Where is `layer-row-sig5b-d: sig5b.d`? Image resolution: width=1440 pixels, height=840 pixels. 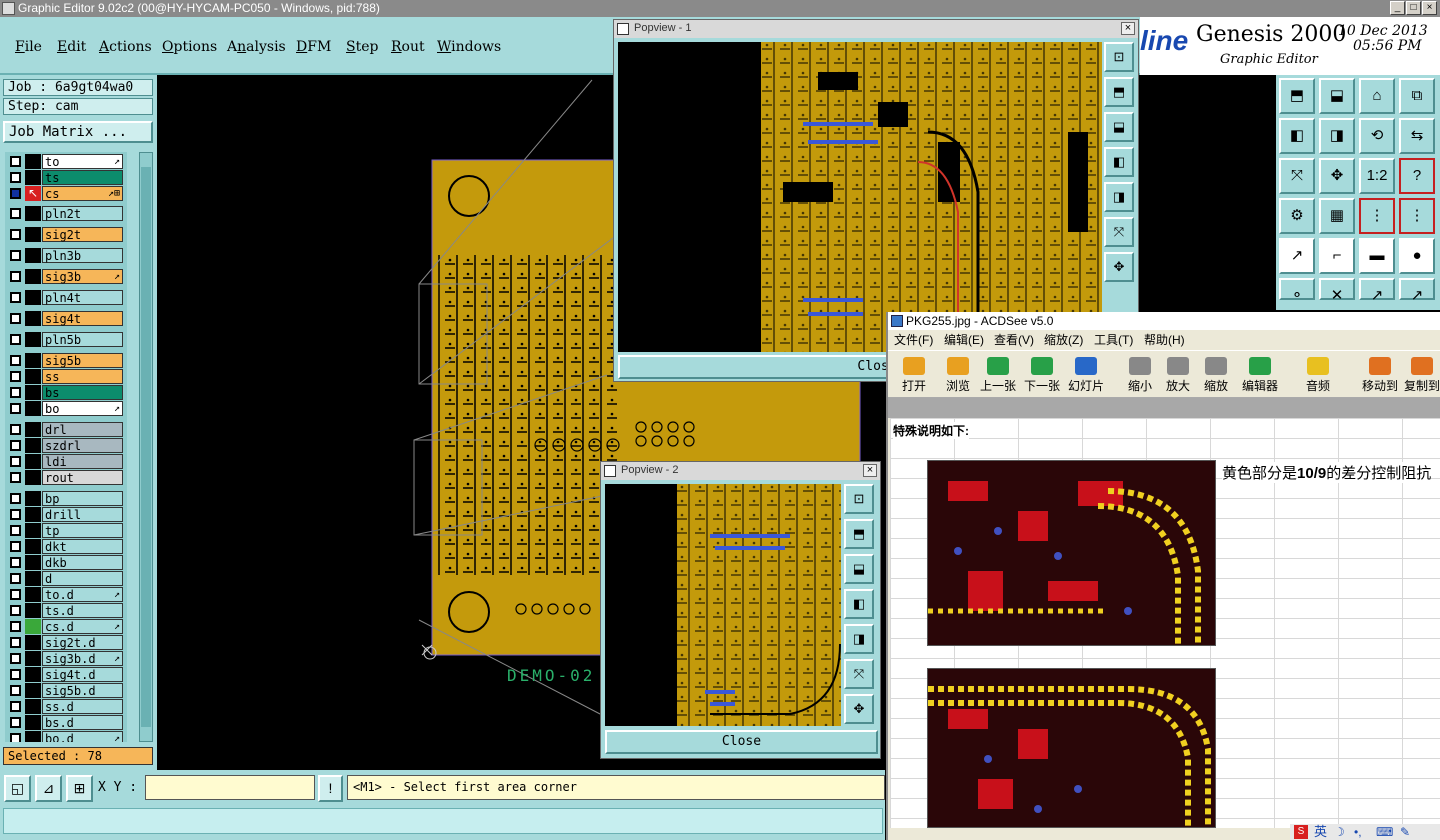
layer-row-sig5b-d: sig5b.d is located at coordinates (66, 690).